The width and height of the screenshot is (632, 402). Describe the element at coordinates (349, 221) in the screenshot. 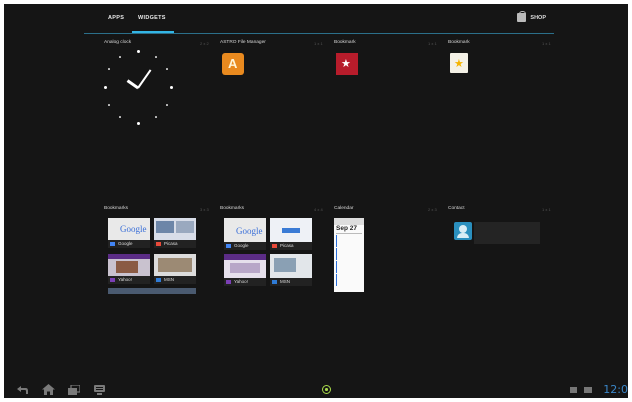

I see `calendar-header` at that location.